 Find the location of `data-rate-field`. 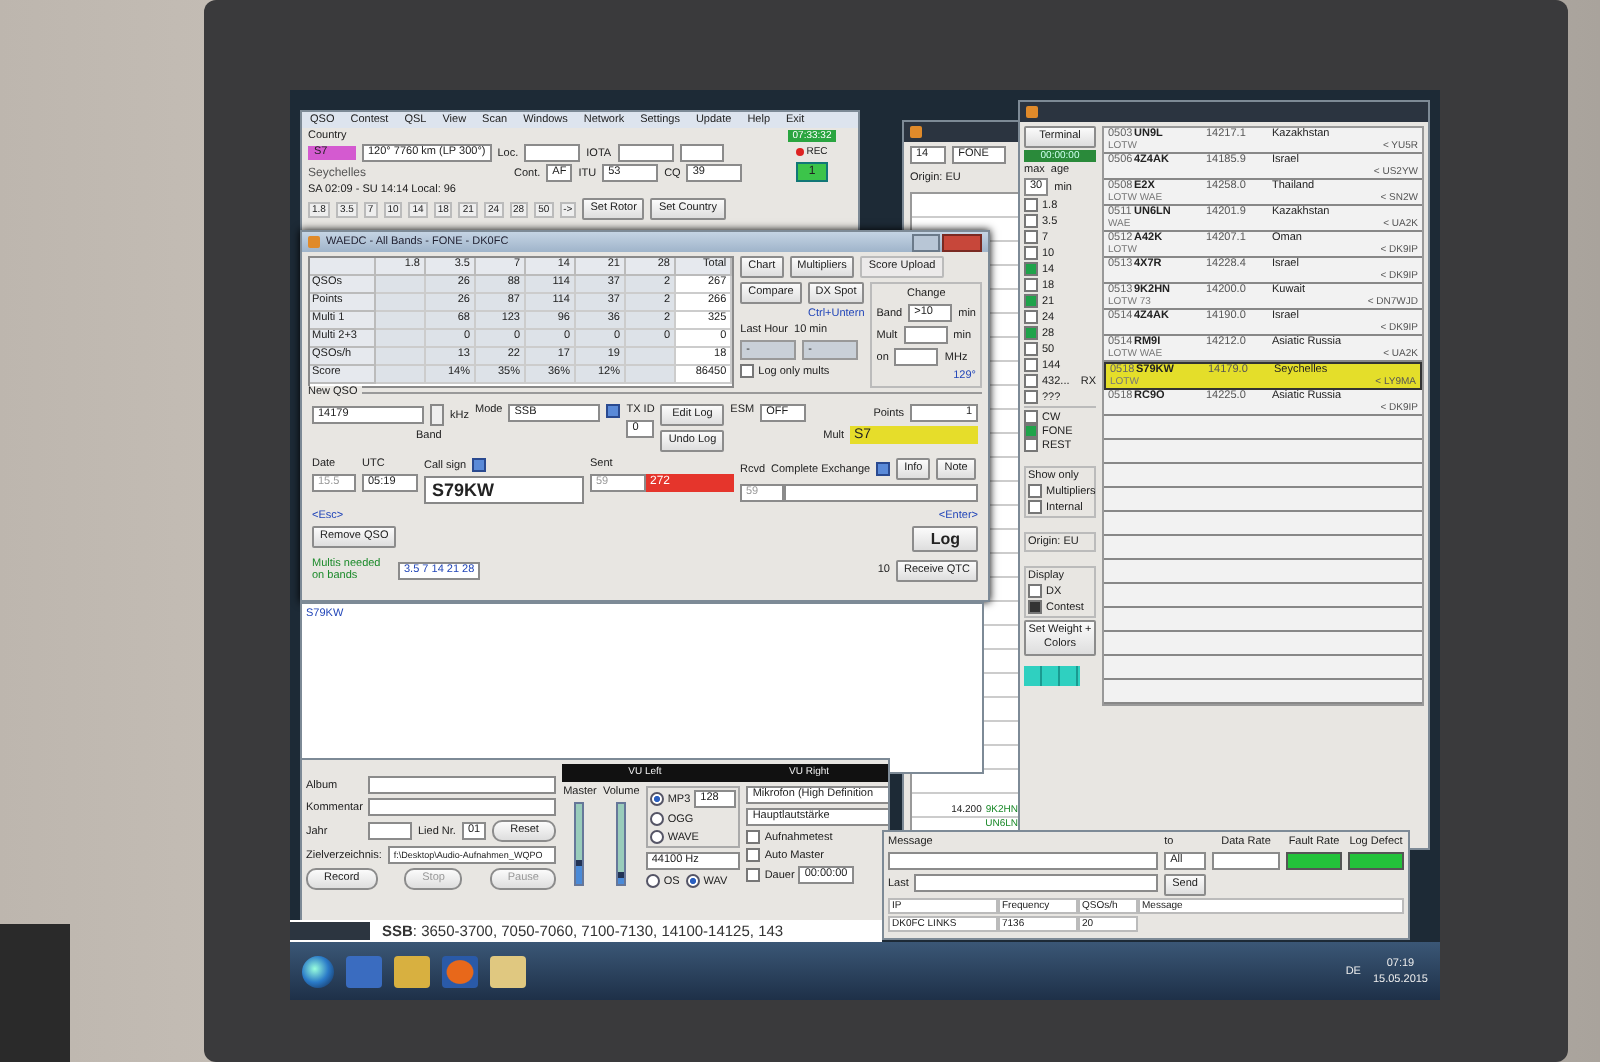

data-rate-field is located at coordinates (1246, 861).